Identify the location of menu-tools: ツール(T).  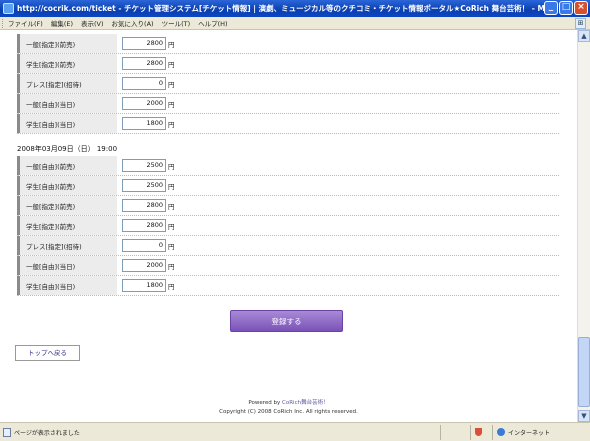
(176, 23).